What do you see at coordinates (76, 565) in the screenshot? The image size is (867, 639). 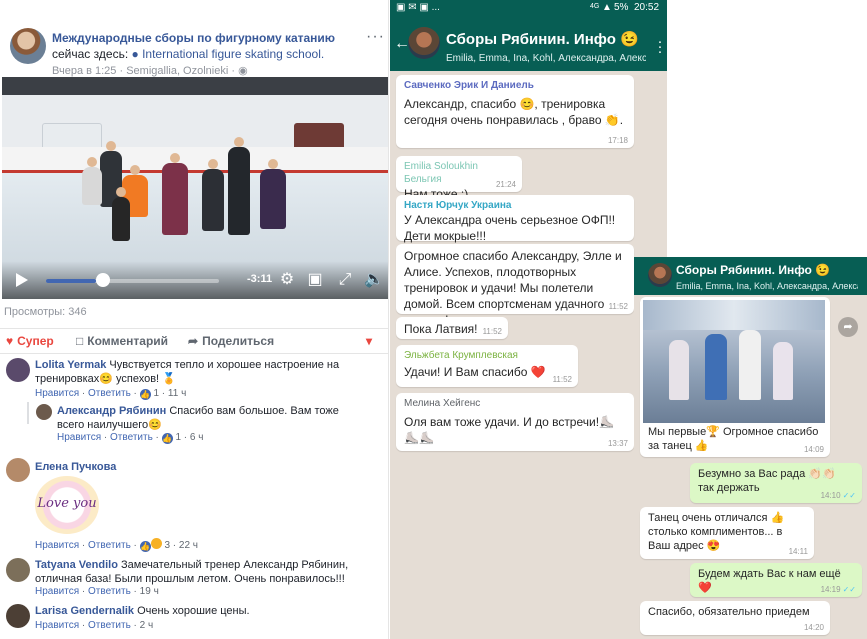 I see `comment-author: Tatyana Vendilo` at bounding box center [76, 565].